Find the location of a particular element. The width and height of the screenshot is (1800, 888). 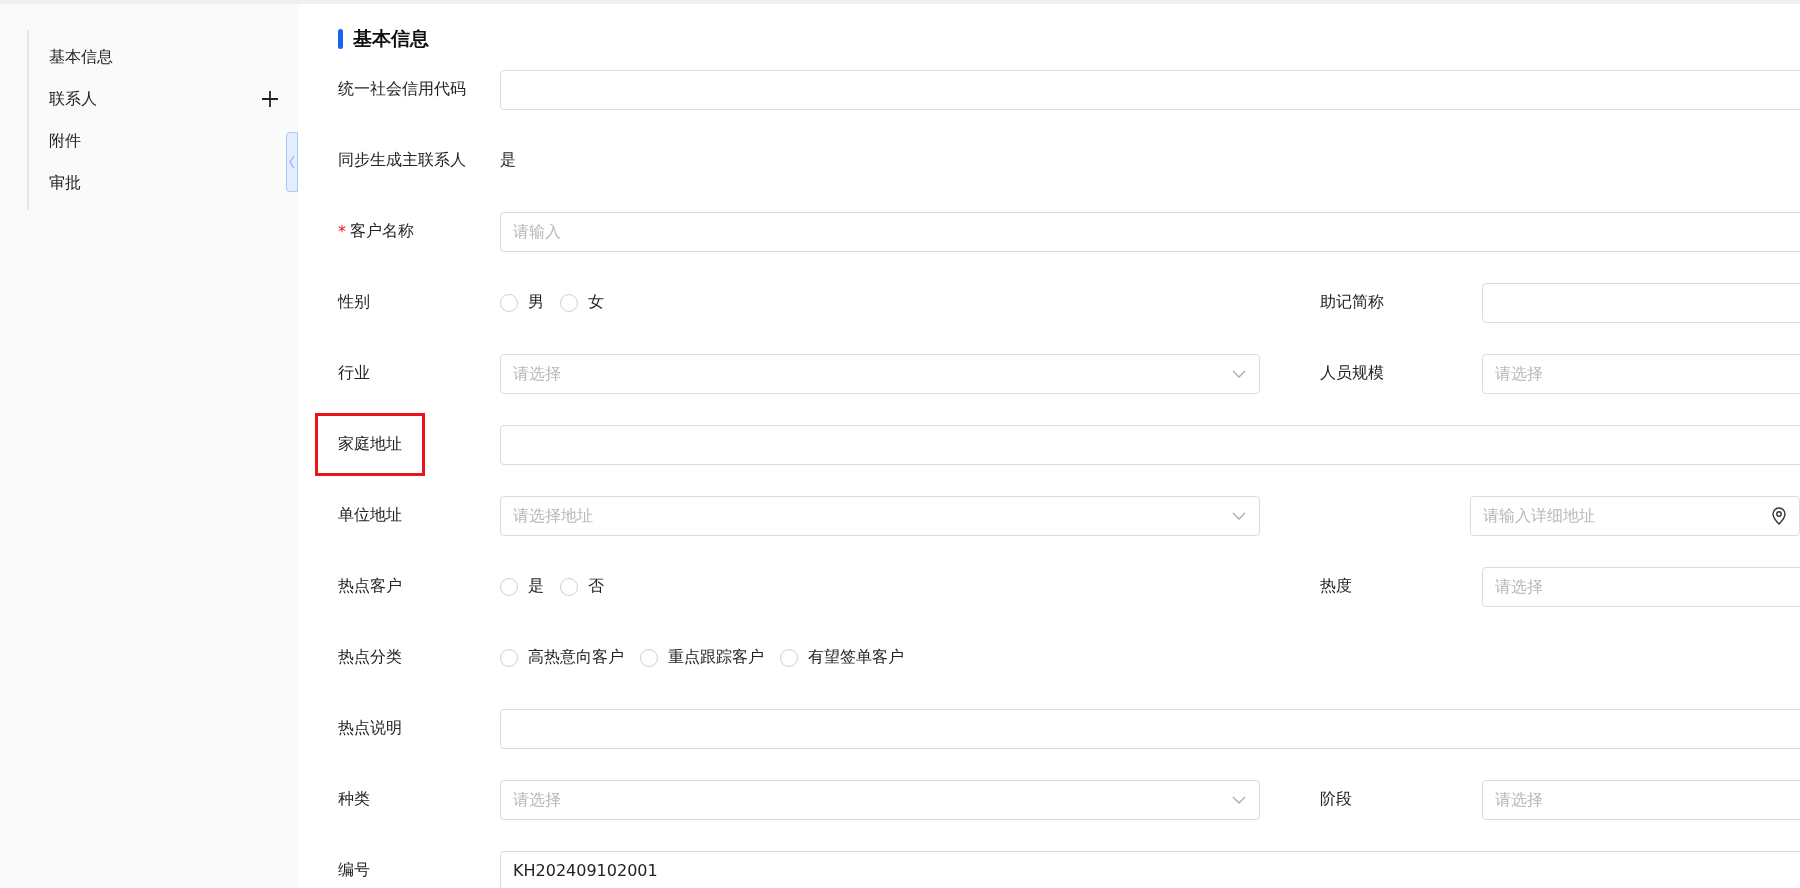

field-label: 热点客户 is located at coordinates (370, 586).